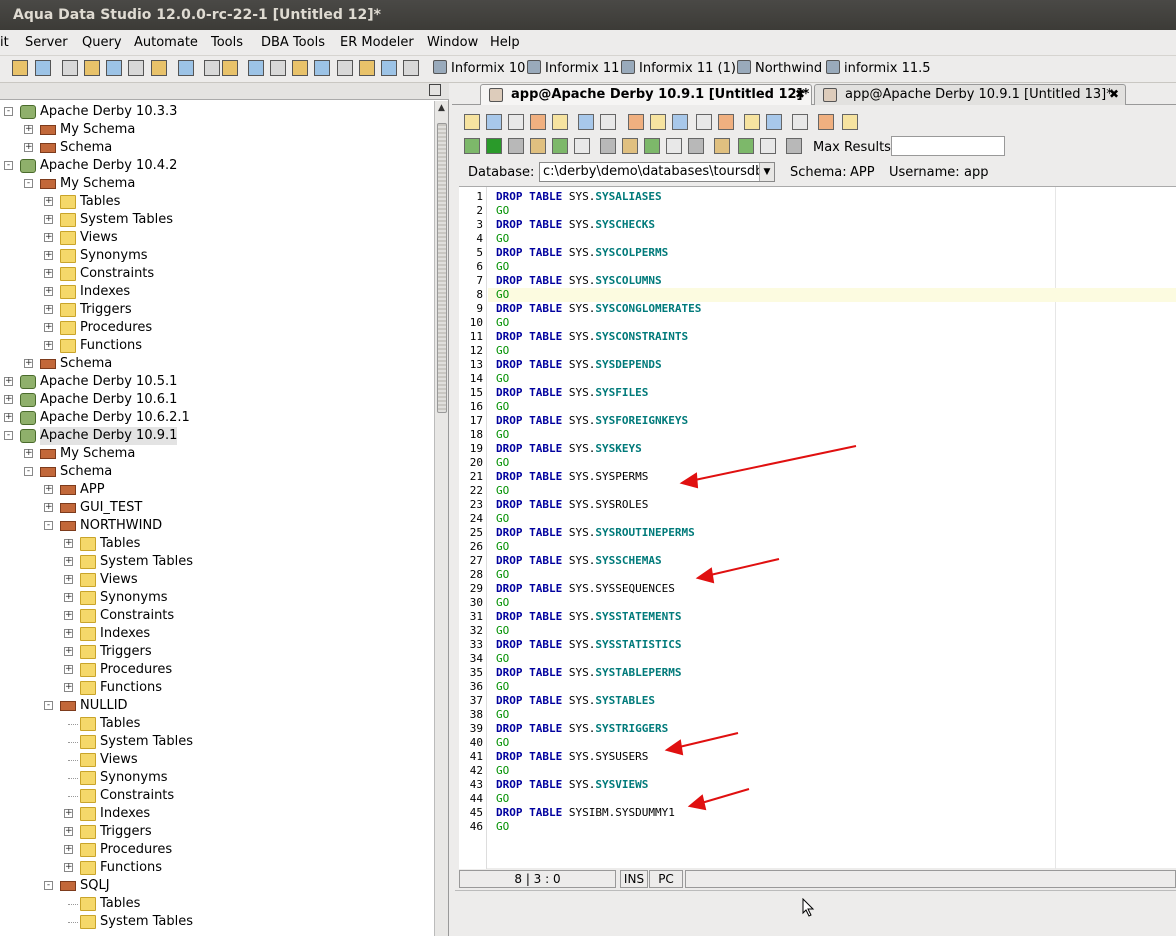 Image resolution: width=1176 pixels, height=936 pixels. I want to click on code-line: DROP TABLE SYS.SYSVIEWS, so click(572, 785).